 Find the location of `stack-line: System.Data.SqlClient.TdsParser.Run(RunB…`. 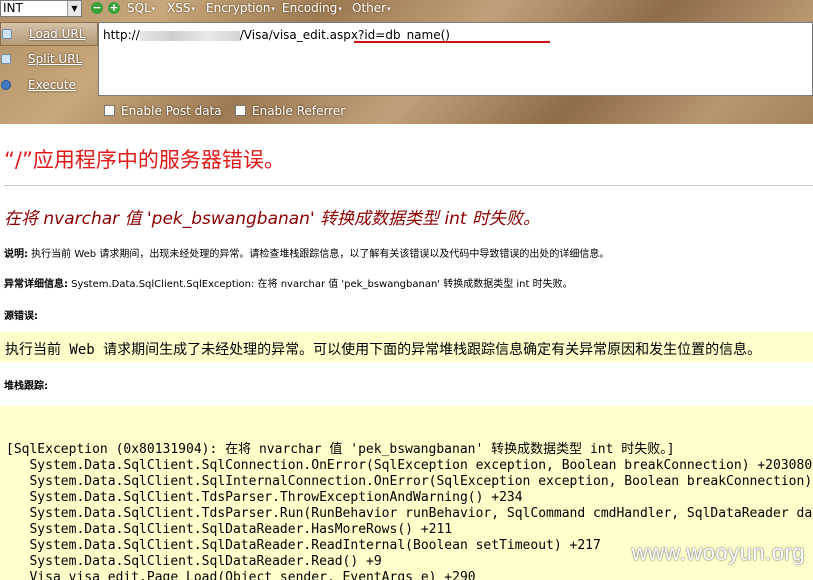

stack-line: System.Data.SqlClient.TdsParser.Run(RunB… is located at coordinates (421, 513).